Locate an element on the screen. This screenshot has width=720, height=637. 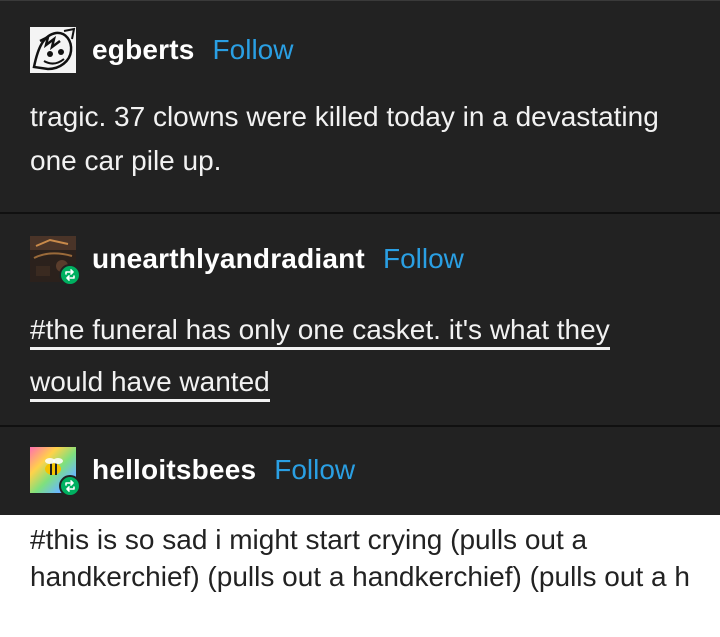
post-header: egberts Follow is located at coordinates (161, 50).